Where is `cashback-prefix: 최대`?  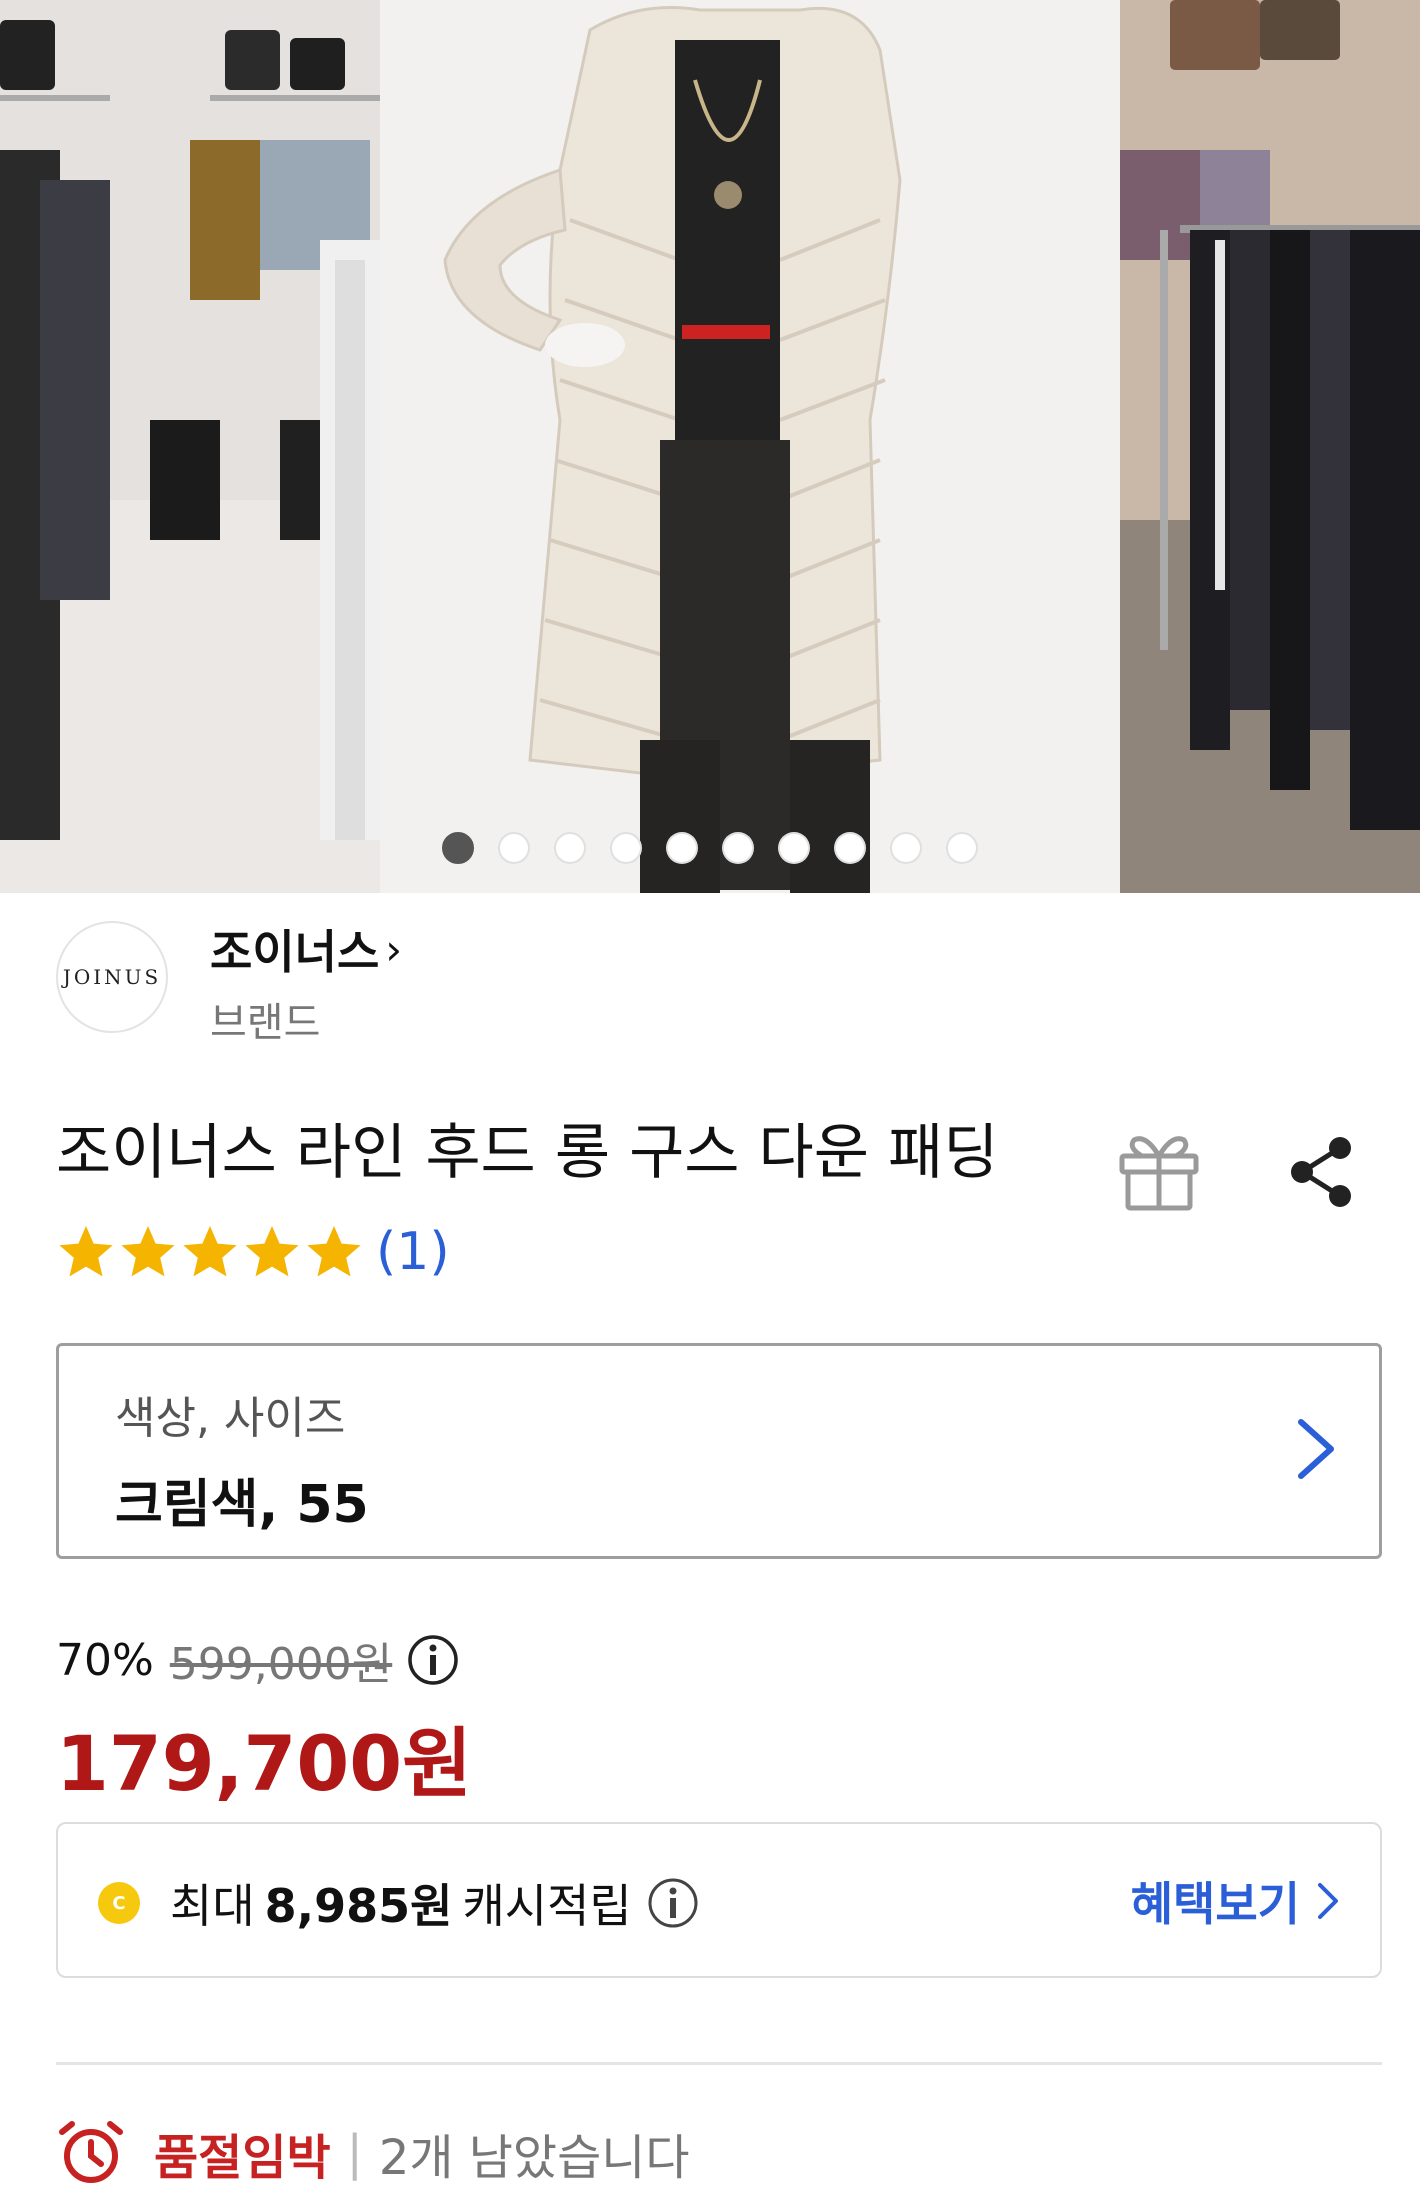 cashback-prefix: 최대 is located at coordinates (212, 1906).